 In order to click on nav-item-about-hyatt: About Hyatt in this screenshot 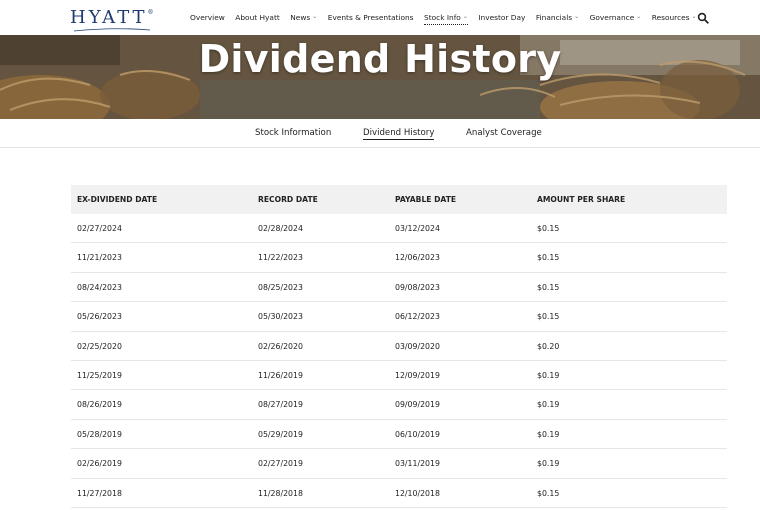, I will do `click(257, 17)`.